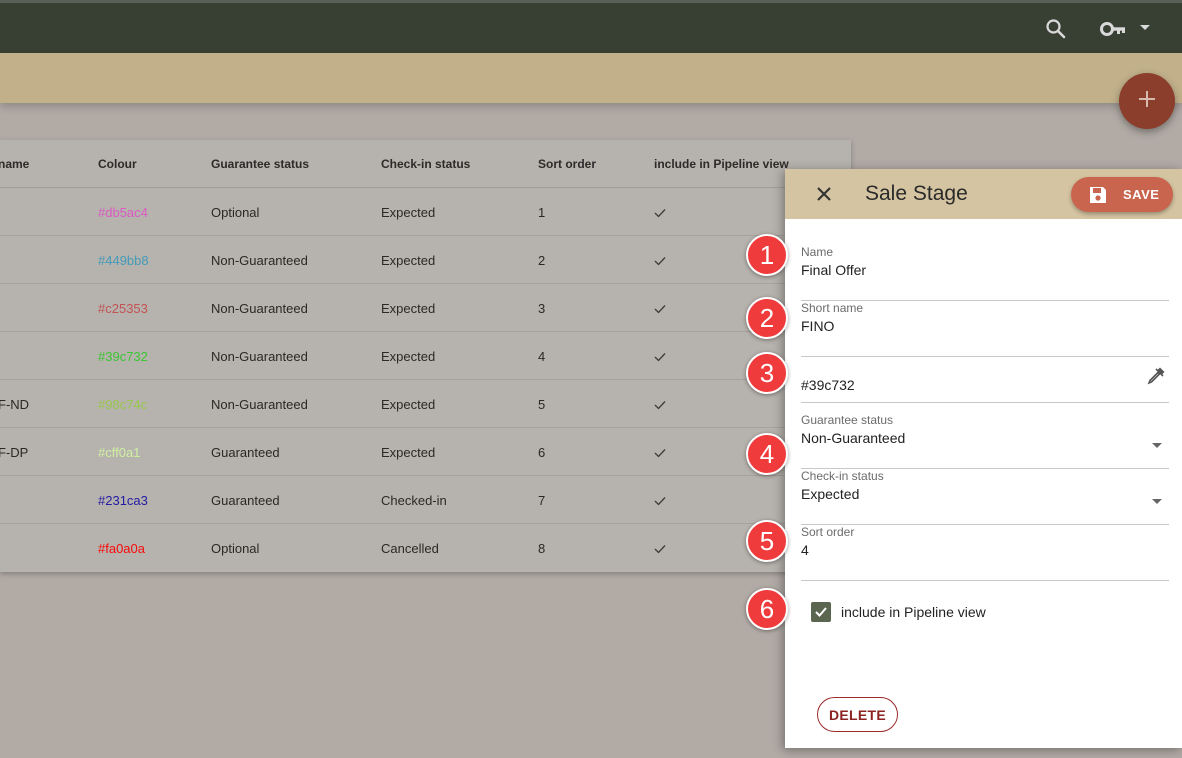 Image resolution: width=1182 pixels, height=758 pixels. Describe the element at coordinates (123, 260) in the screenshot. I see `cell-colour: #449bb8` at that location.